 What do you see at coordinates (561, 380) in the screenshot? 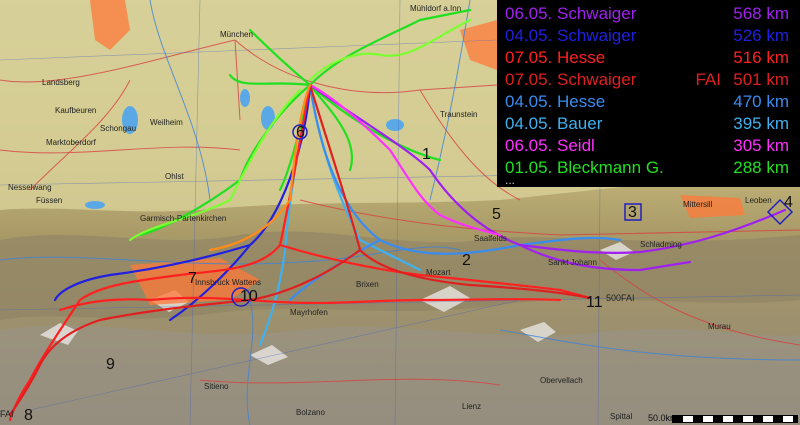
I see `place-label-obervellach: Obervellach` at bounding box center [561, 380].